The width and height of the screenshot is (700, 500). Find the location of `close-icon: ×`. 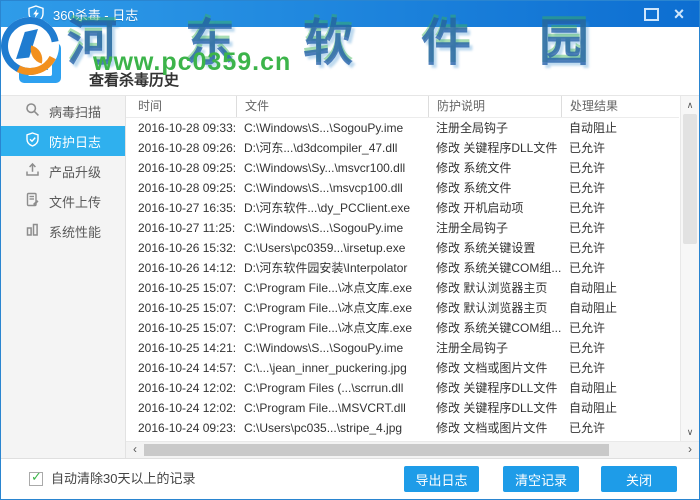

close-icon: × is located at coordinates (679, 14).